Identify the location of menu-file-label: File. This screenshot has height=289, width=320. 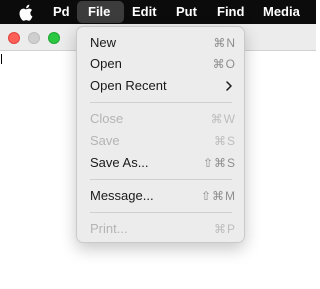
(99, 11).